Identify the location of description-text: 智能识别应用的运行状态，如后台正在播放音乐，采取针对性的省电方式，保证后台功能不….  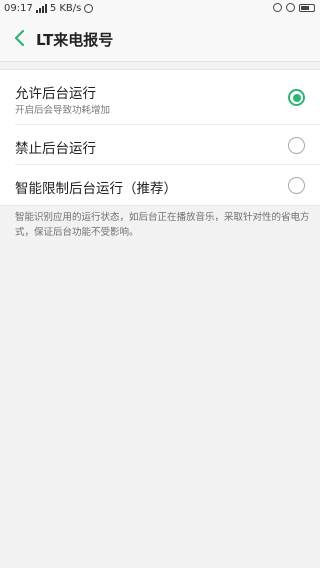
(162, 225).